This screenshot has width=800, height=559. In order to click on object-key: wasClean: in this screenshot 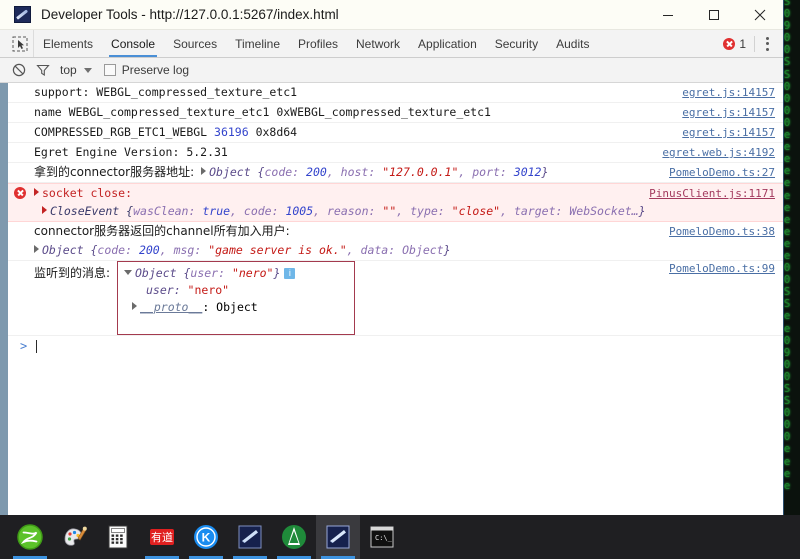, I will do `click(168, 211)`.